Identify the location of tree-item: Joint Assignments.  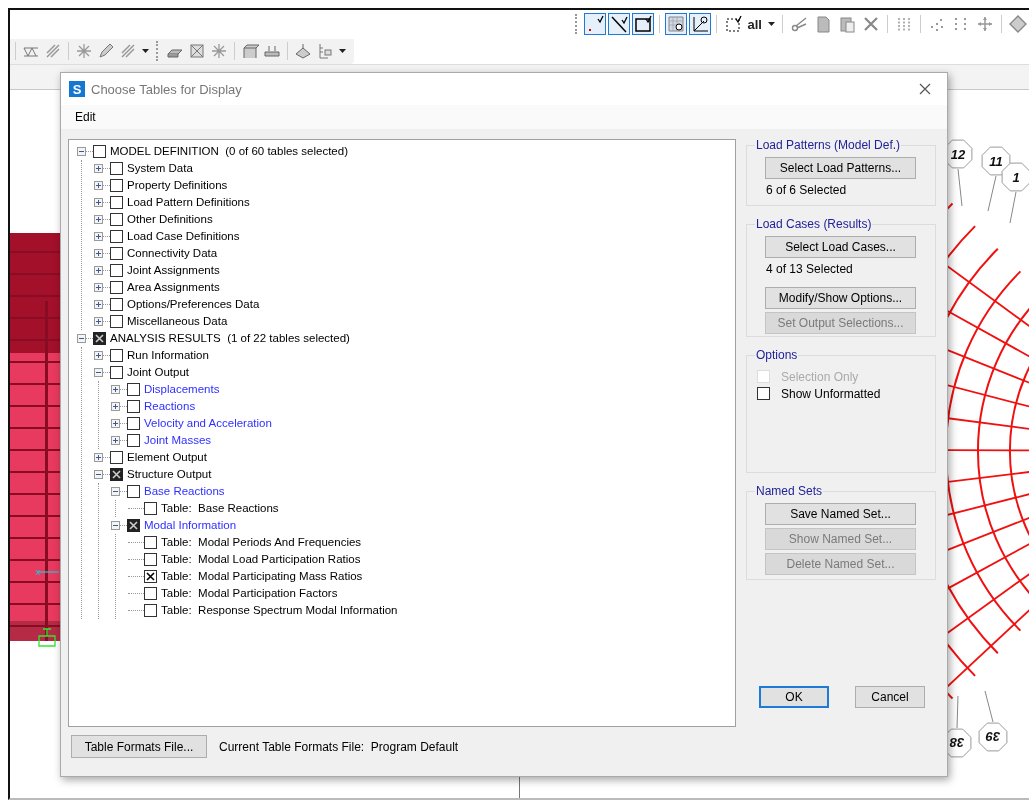
(173, 270).